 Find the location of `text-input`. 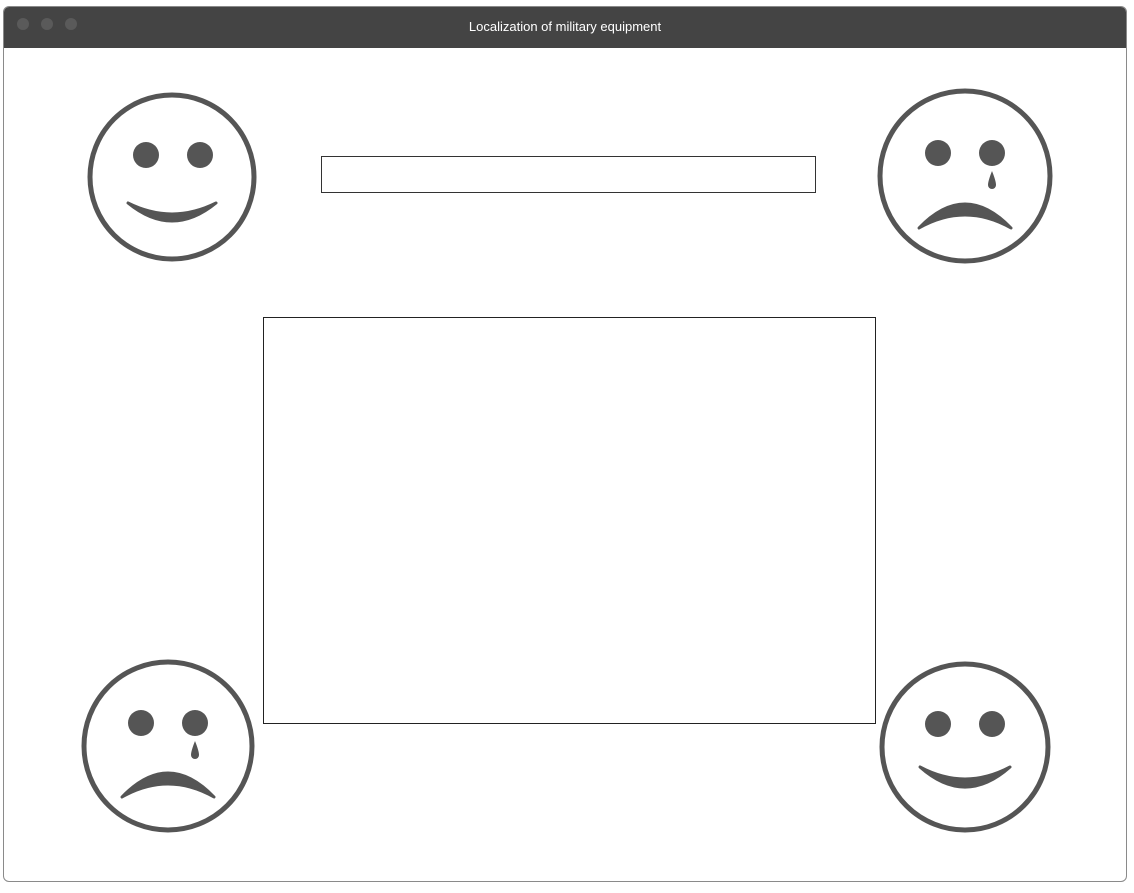

text-input is located at coordinates (568, 174).